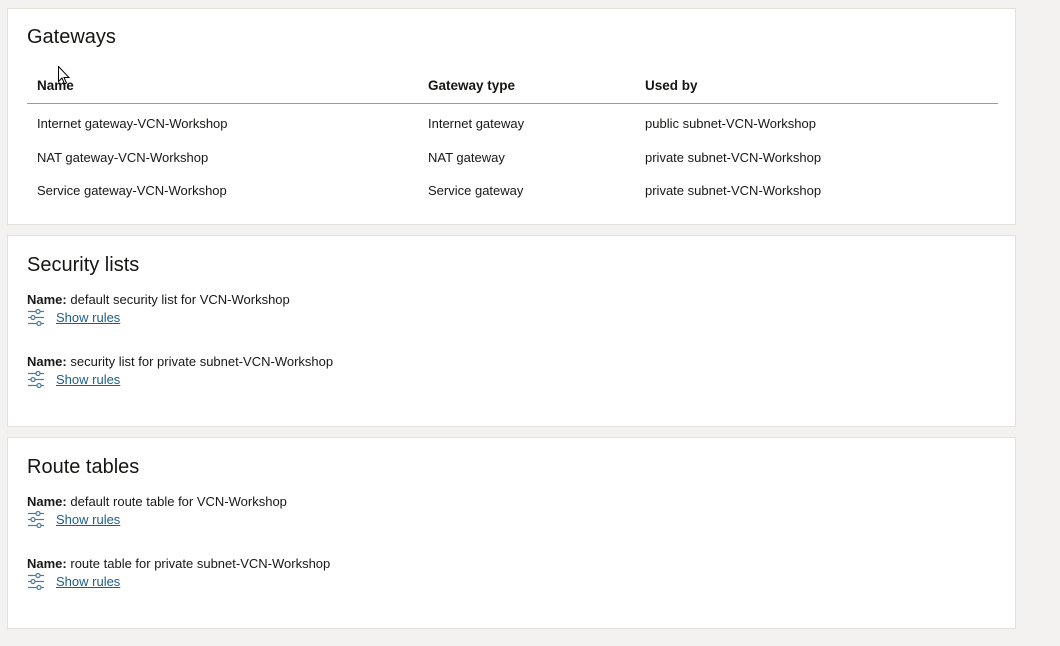 This screenshot has width=1060, height=646. What do you see at coordinates (83, 467) in the screenshot?
I see `route-tables-title: Route tables` at bounding box center [83, 467].